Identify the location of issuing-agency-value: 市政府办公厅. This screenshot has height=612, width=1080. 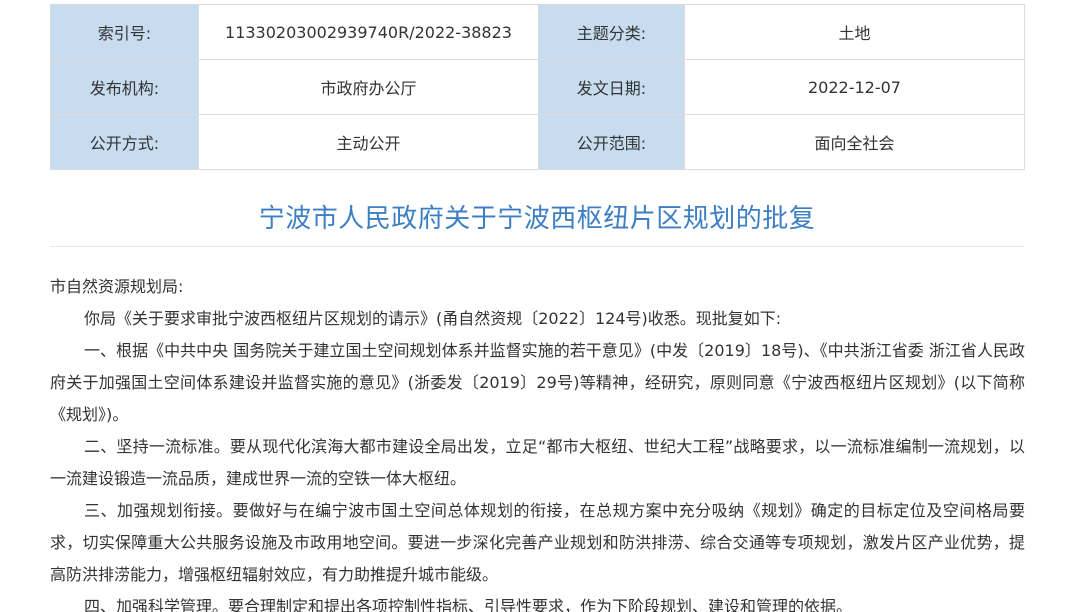
(368, 87).